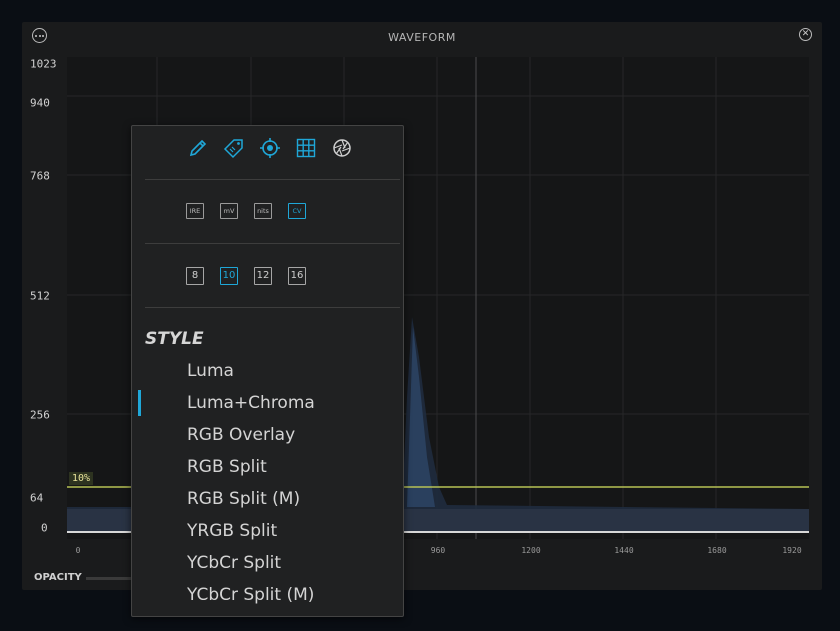 This screenshot has height=631, width=840. Describe the element at coordinates (40, 415) in the screenshot. I see `y-tick-label: 256` at that location.